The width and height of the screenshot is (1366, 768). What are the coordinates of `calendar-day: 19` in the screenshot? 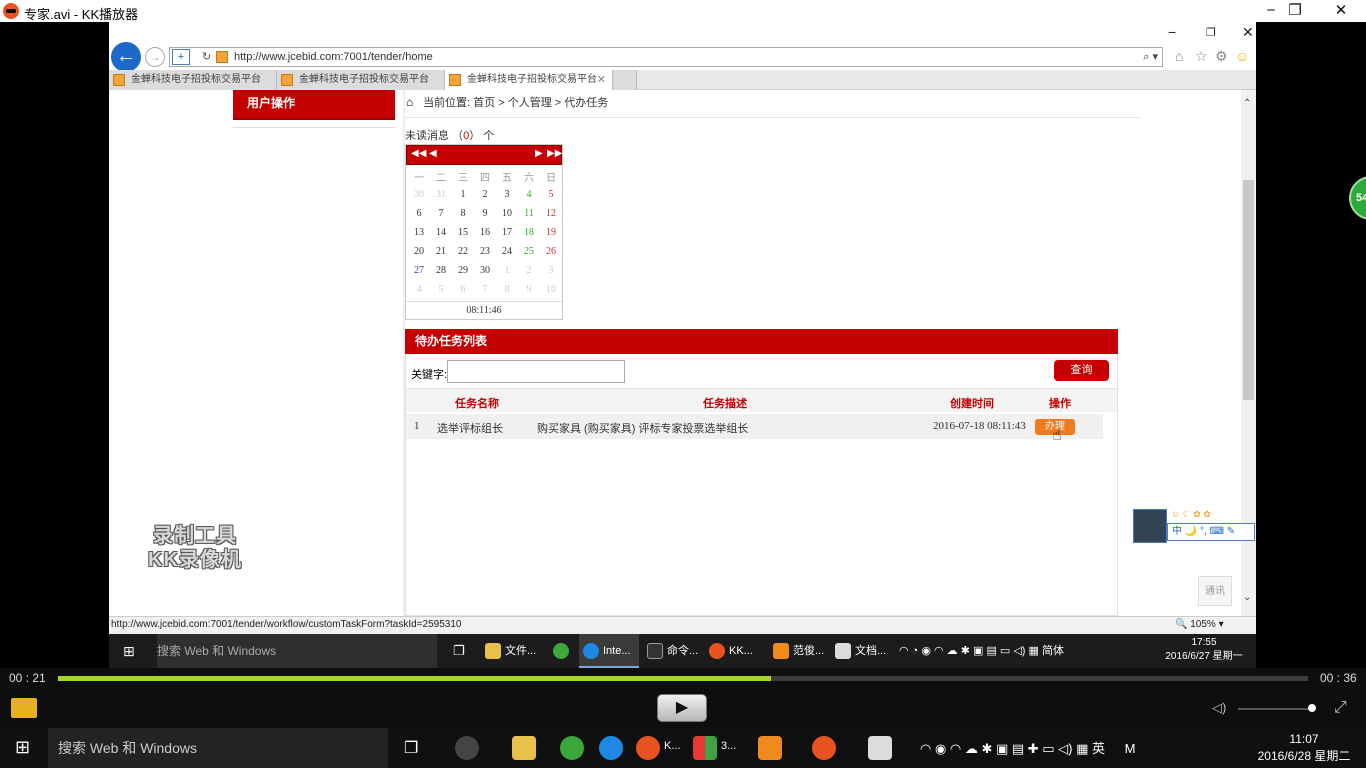 It's located at (551, 232).